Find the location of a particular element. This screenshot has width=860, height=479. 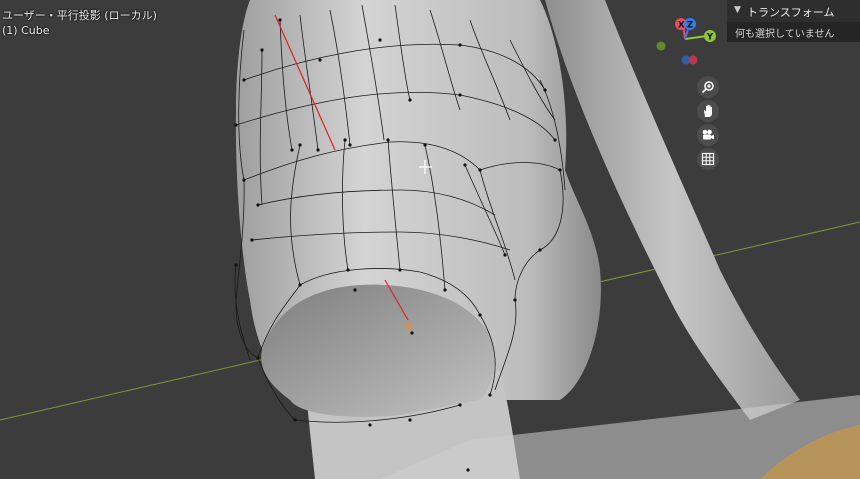

zoom-icon is located at coordinates (707, 87).